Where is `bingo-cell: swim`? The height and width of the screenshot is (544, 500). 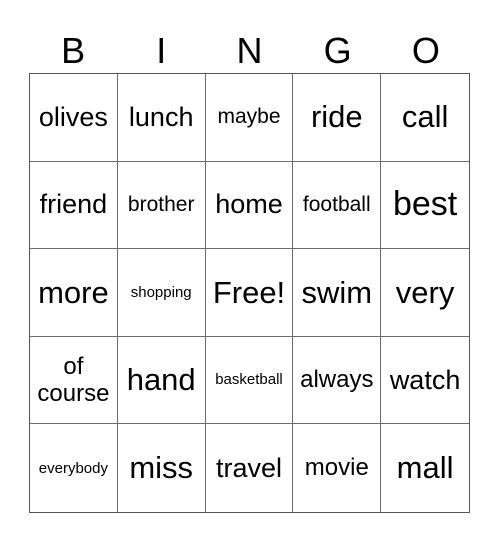 bingo-cell: swim is located at coordinates (337, 293).